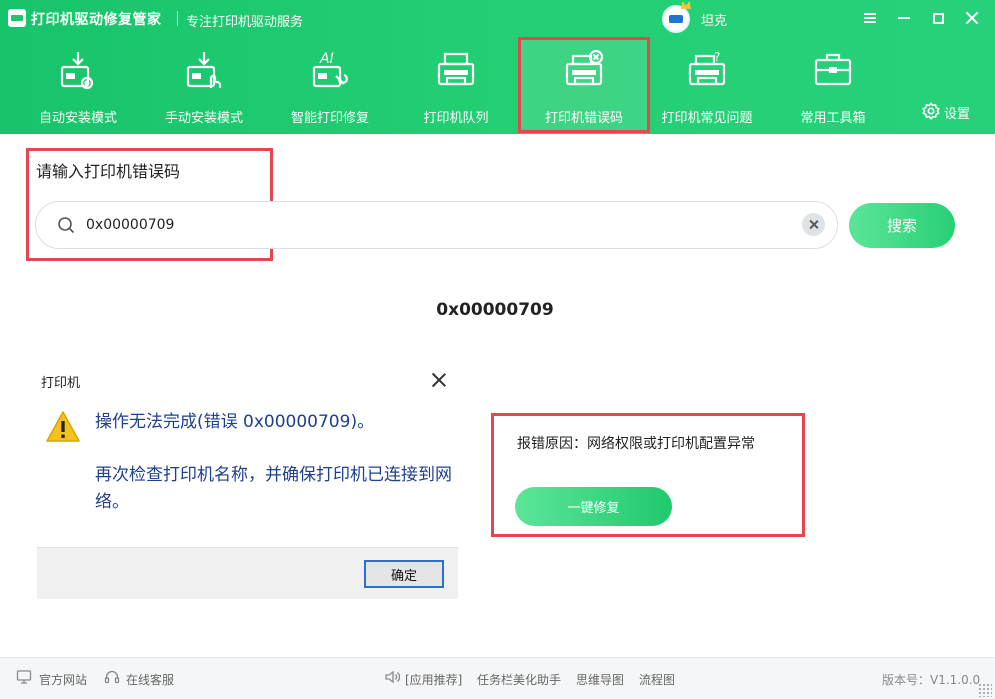 This screenshot has width=995, height=699. I want to click on title-divider, so click(177, 18).